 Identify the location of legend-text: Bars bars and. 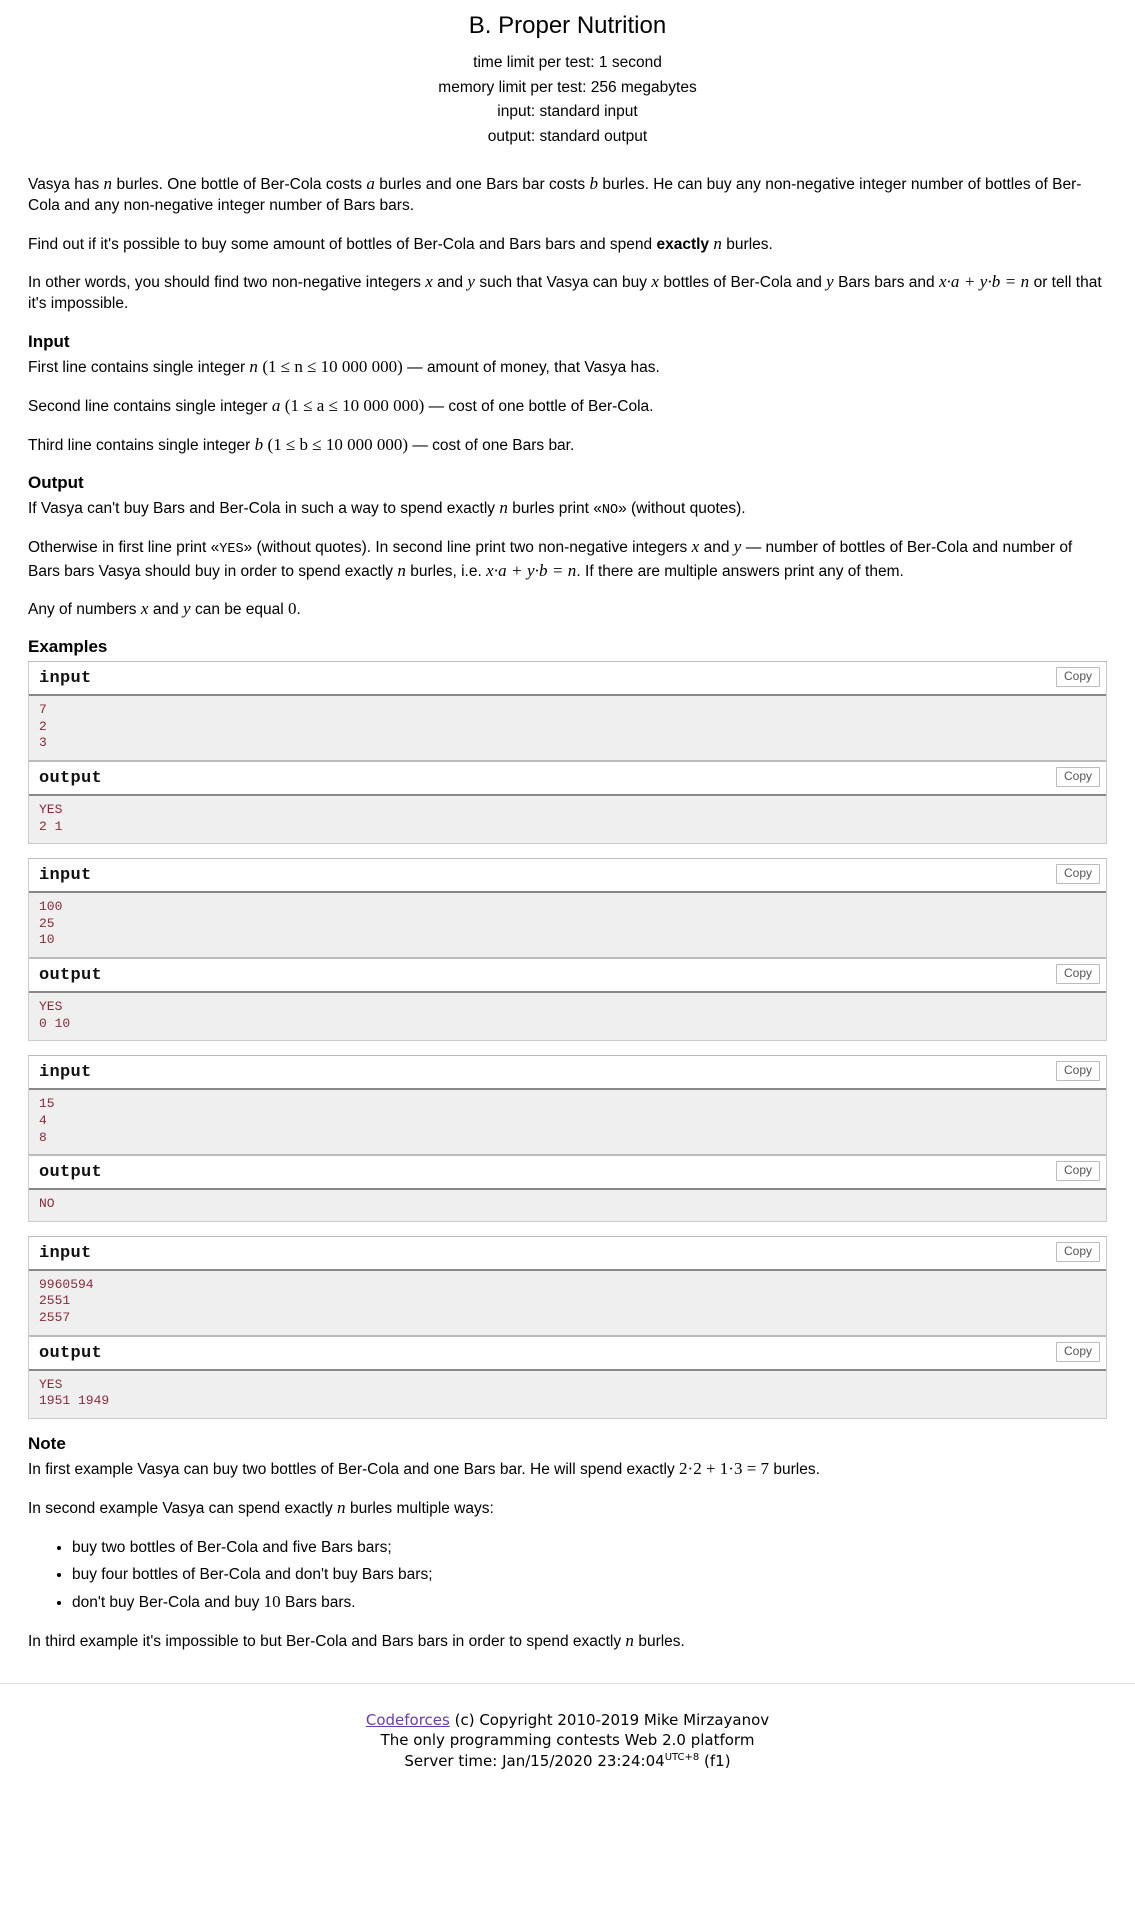
(886, 283).